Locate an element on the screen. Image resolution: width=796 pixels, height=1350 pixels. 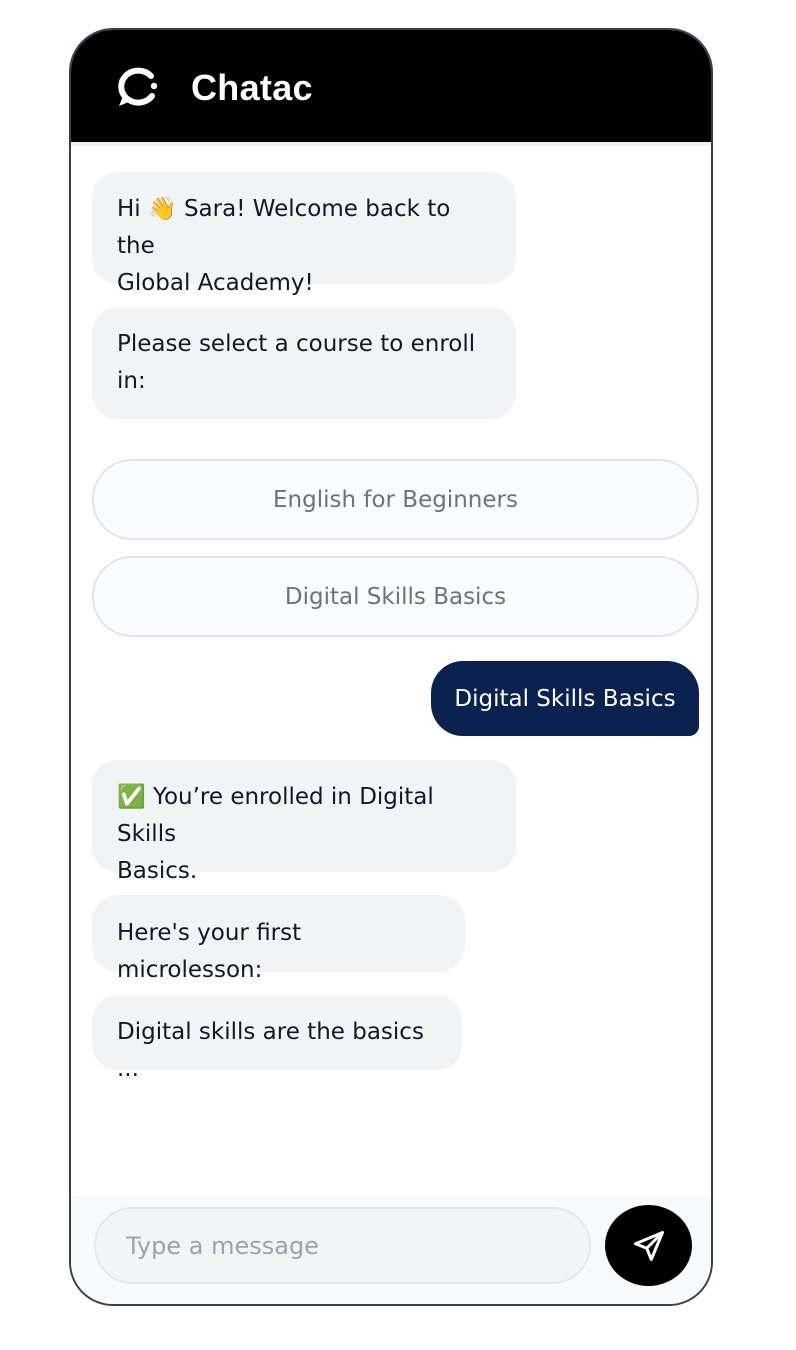
send-icon is located at coordinates (648, 1245).